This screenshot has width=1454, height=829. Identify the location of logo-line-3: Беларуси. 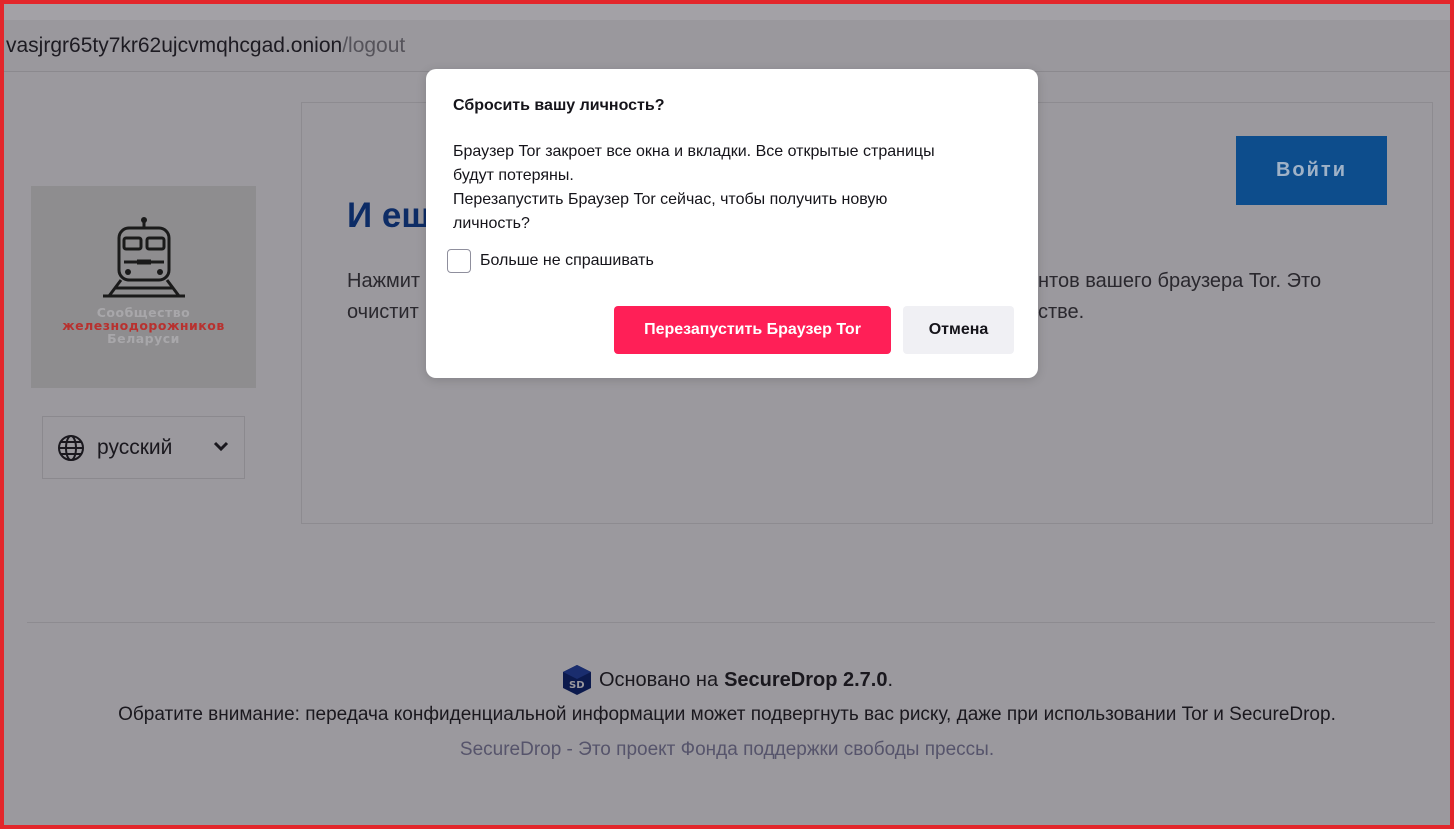
(143, 338).